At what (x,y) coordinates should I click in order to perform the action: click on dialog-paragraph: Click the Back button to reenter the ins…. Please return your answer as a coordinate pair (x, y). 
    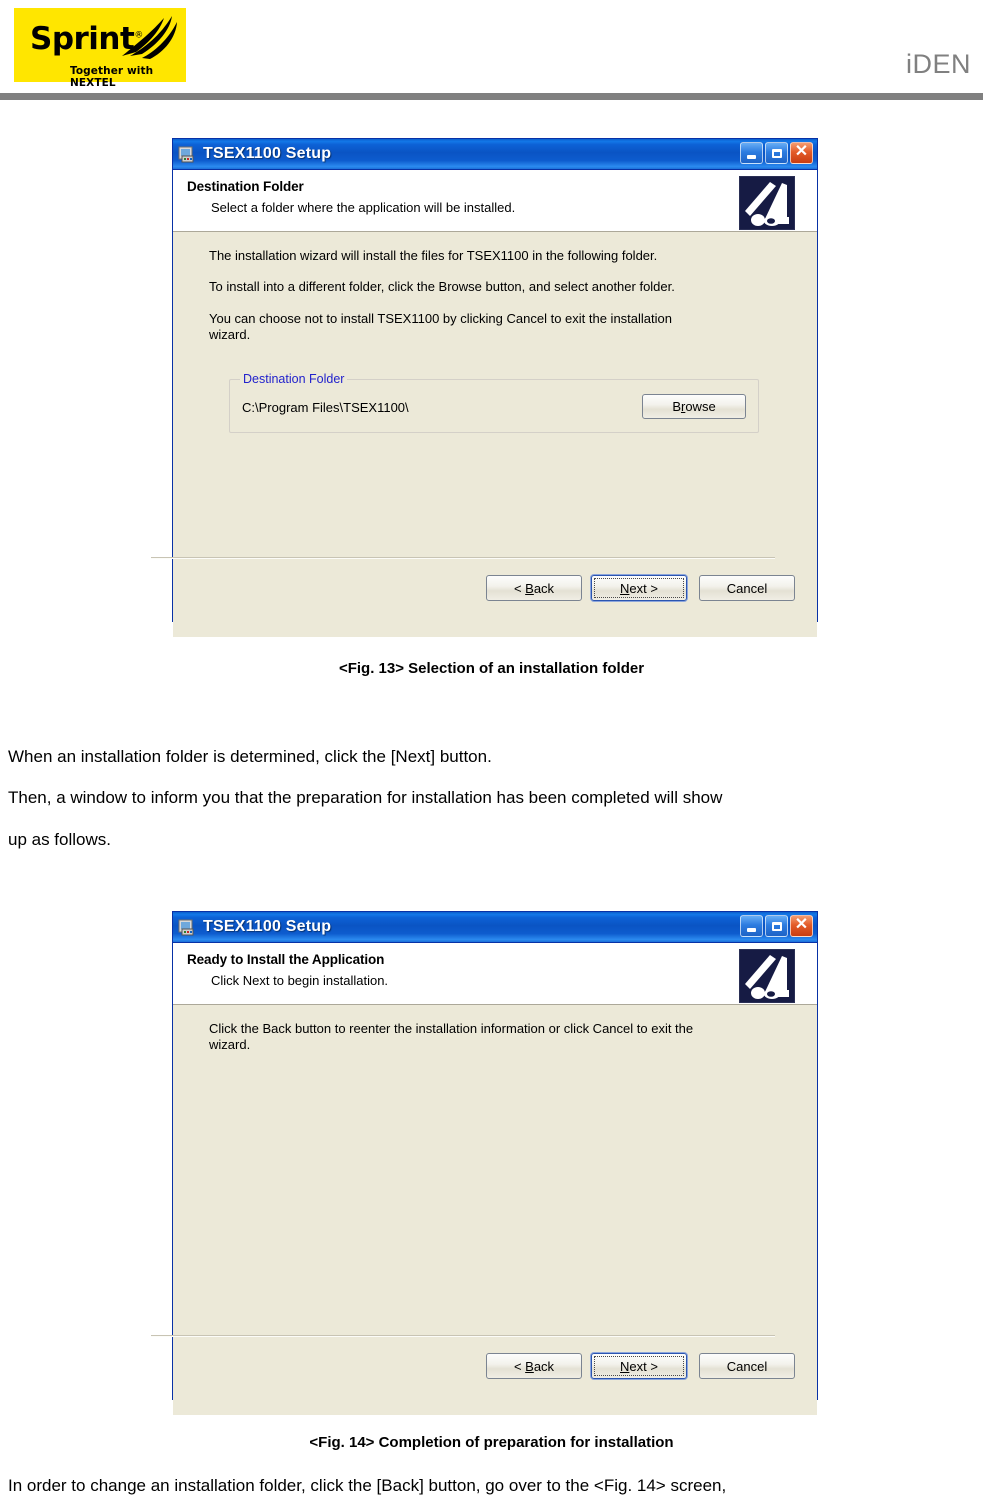
    Looking at the image, I should click on (451, 1037).